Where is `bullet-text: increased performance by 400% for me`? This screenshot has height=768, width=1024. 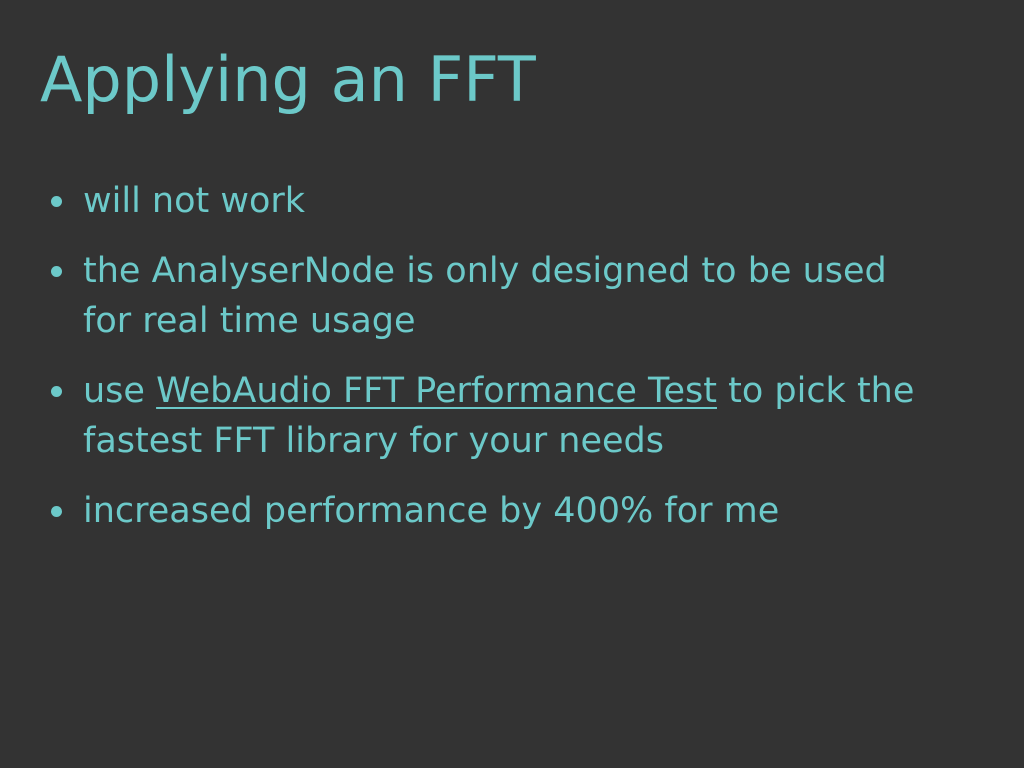 bullet-text: increased performance by 400% for me is located at coordinates (431, 511).